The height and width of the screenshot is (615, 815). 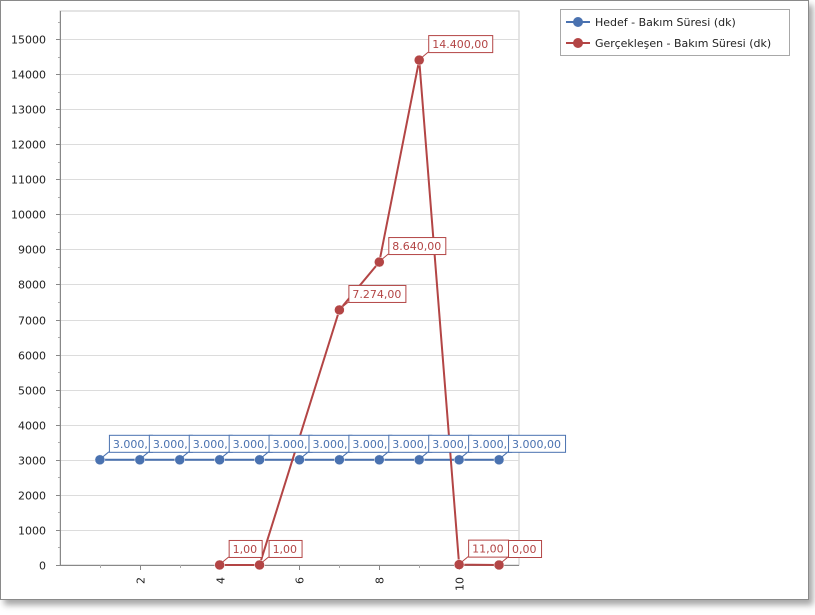 I want to click on data-label-text: 14.400,00, so click(x=460, y=44).